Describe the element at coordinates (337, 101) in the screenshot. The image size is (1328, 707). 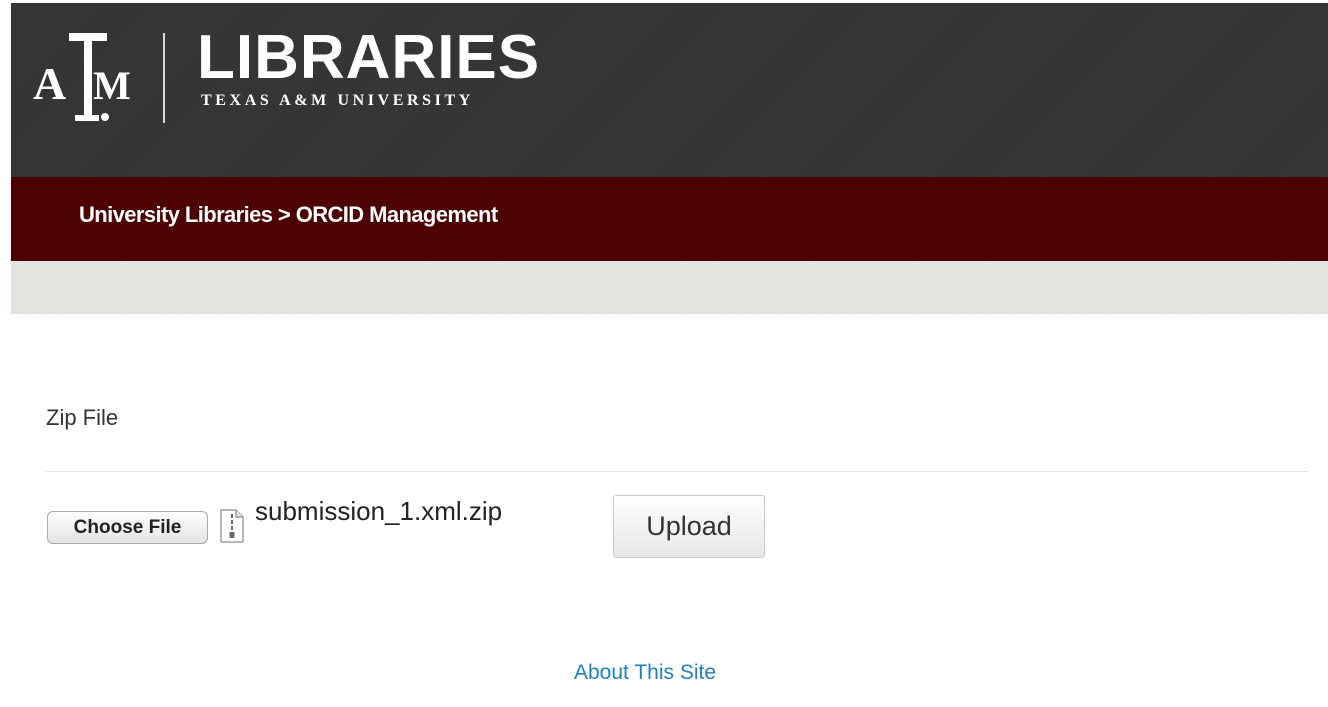
I see `logo-subtitle: TEXAS A&M UNIVERSITY` at that location.